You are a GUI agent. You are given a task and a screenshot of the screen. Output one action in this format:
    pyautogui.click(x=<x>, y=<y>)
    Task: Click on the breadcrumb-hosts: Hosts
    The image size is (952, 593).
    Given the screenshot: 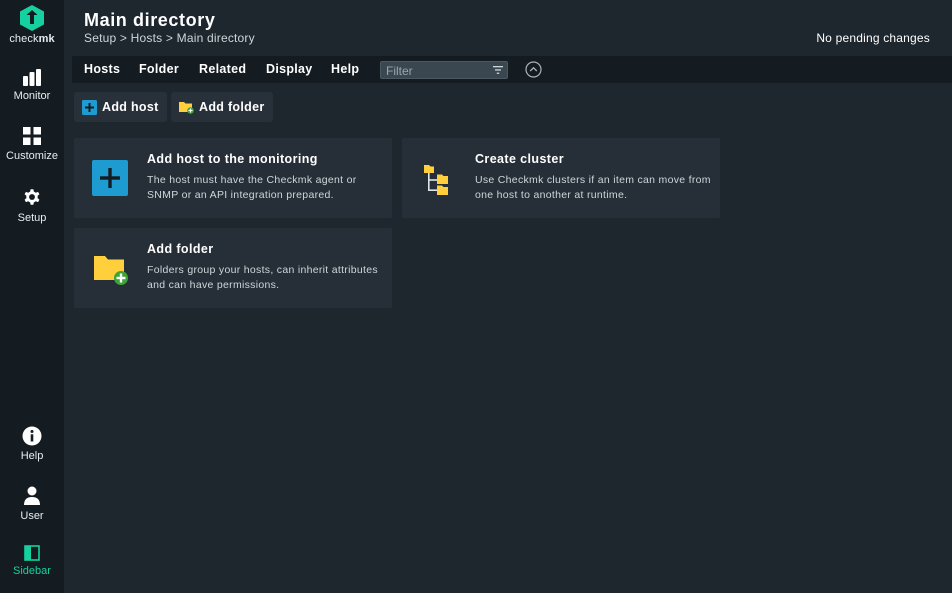 What is the action you would take?
    pyautogui.click(x=147, y=38)
    